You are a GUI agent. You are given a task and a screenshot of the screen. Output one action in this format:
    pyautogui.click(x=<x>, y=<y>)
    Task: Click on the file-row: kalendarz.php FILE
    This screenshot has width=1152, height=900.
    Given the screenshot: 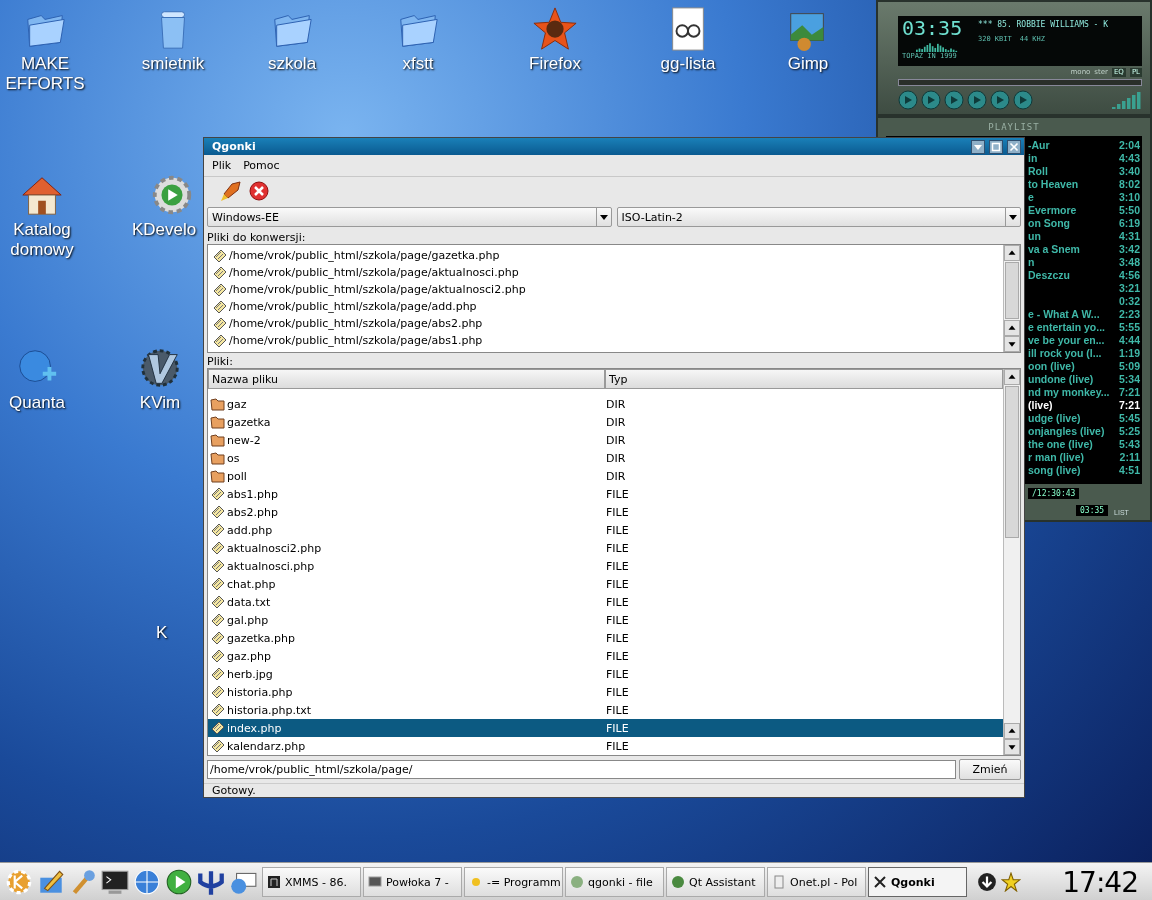 What is the action you would take?
    pyautogui.click(x=605, y=746)
    